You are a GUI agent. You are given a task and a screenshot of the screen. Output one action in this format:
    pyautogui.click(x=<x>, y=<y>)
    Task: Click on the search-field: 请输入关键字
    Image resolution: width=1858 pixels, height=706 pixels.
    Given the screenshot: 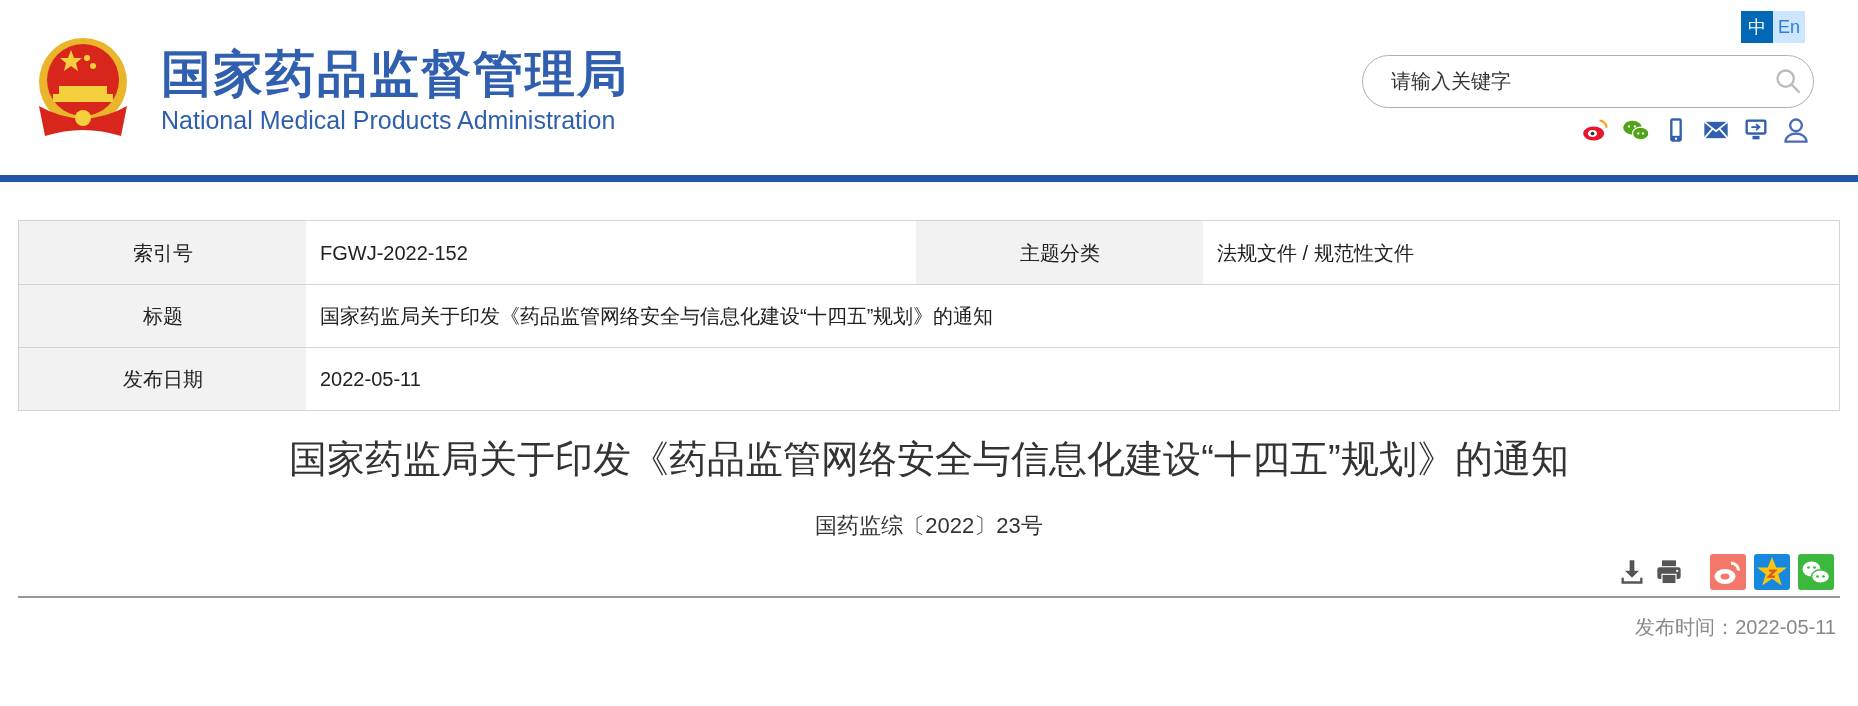 What is the action you would take?
    pyautogui.click(x=1588, y=81)
    